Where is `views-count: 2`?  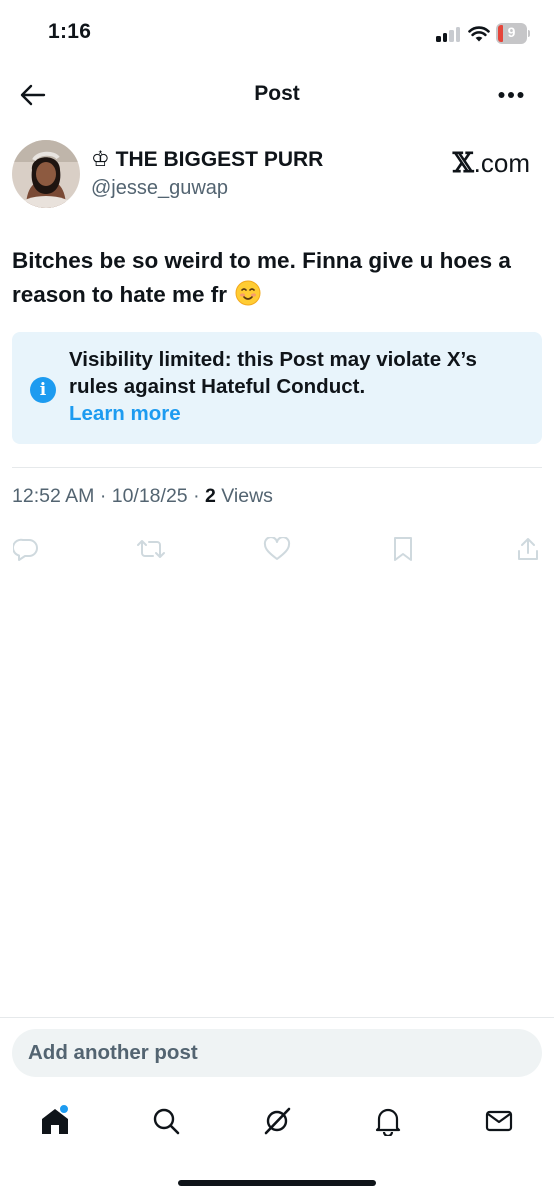 views-count: 2 is located at coordinates (210, 496).